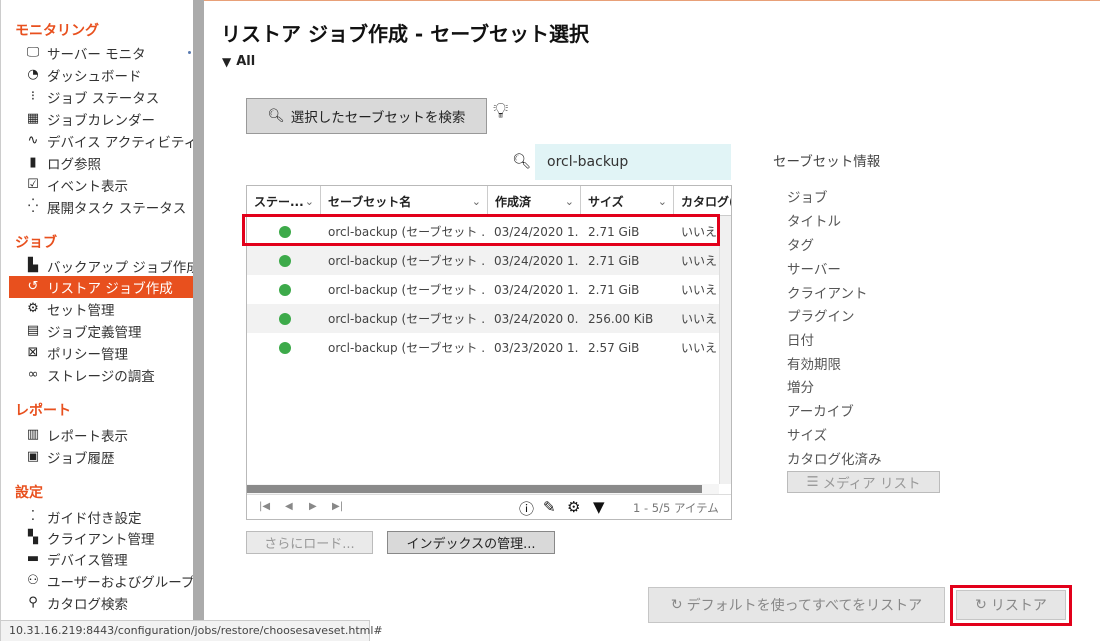  Describe the element at coordinates (725, 350) in the screenshot. I see `grid-vertical-scrollbar` at that location.